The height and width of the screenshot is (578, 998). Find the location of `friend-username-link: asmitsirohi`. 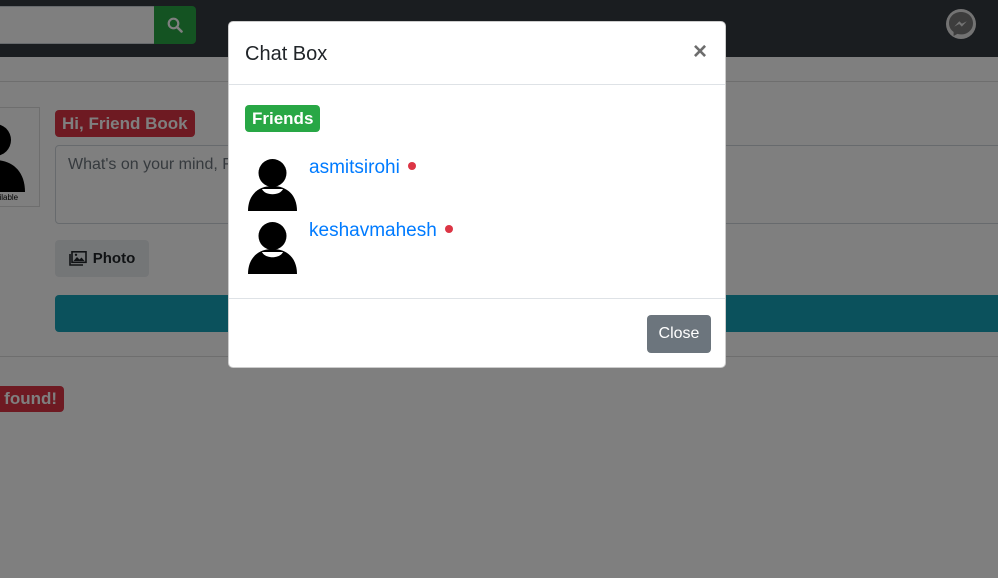

friend-username-link: asmitsirohi is located at coordinates (362, 168).